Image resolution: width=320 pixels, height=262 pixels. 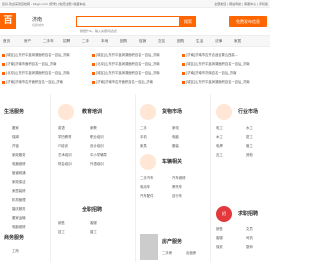 I want to click on life-item: 开锁, so click(x=15, y=145).